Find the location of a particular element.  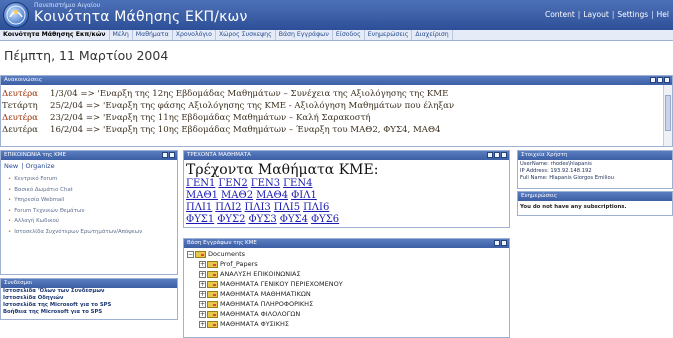

tree-root: − Documents is located at coordinates (348, 254).